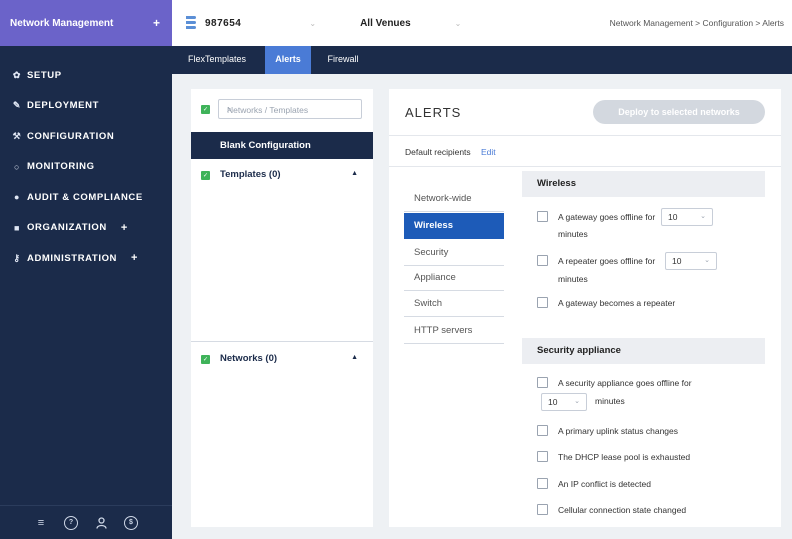 This screenshot has width=792, height=539. What do you see at coordinates (61, 167) in the screenshot?
I see `sidebar-item-label: MONITORING` at bounding box center [61, 167].